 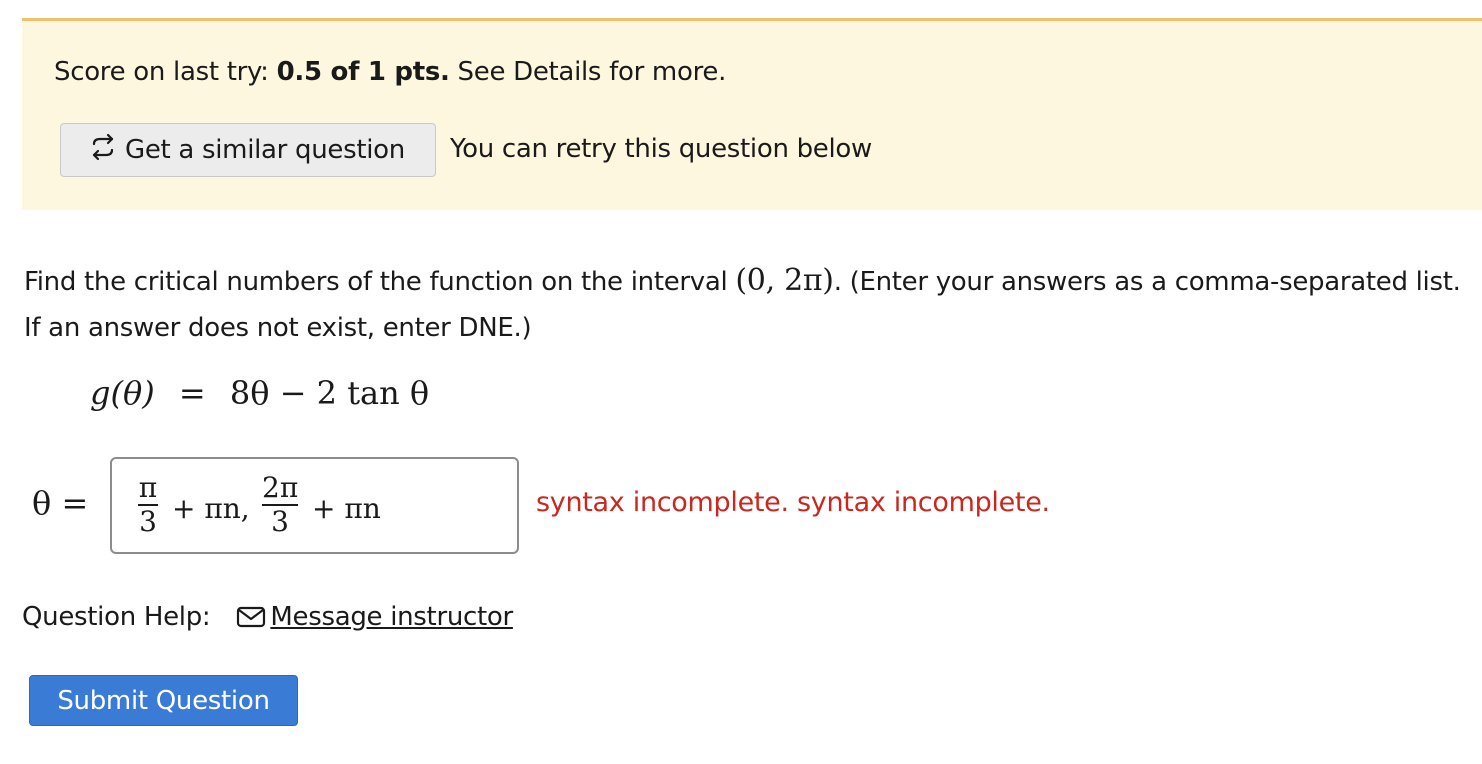 What do you see at coordinates (148, 487) in the screenshot?
I see `fraction-numerator: π` at bounding box center [148, 487].